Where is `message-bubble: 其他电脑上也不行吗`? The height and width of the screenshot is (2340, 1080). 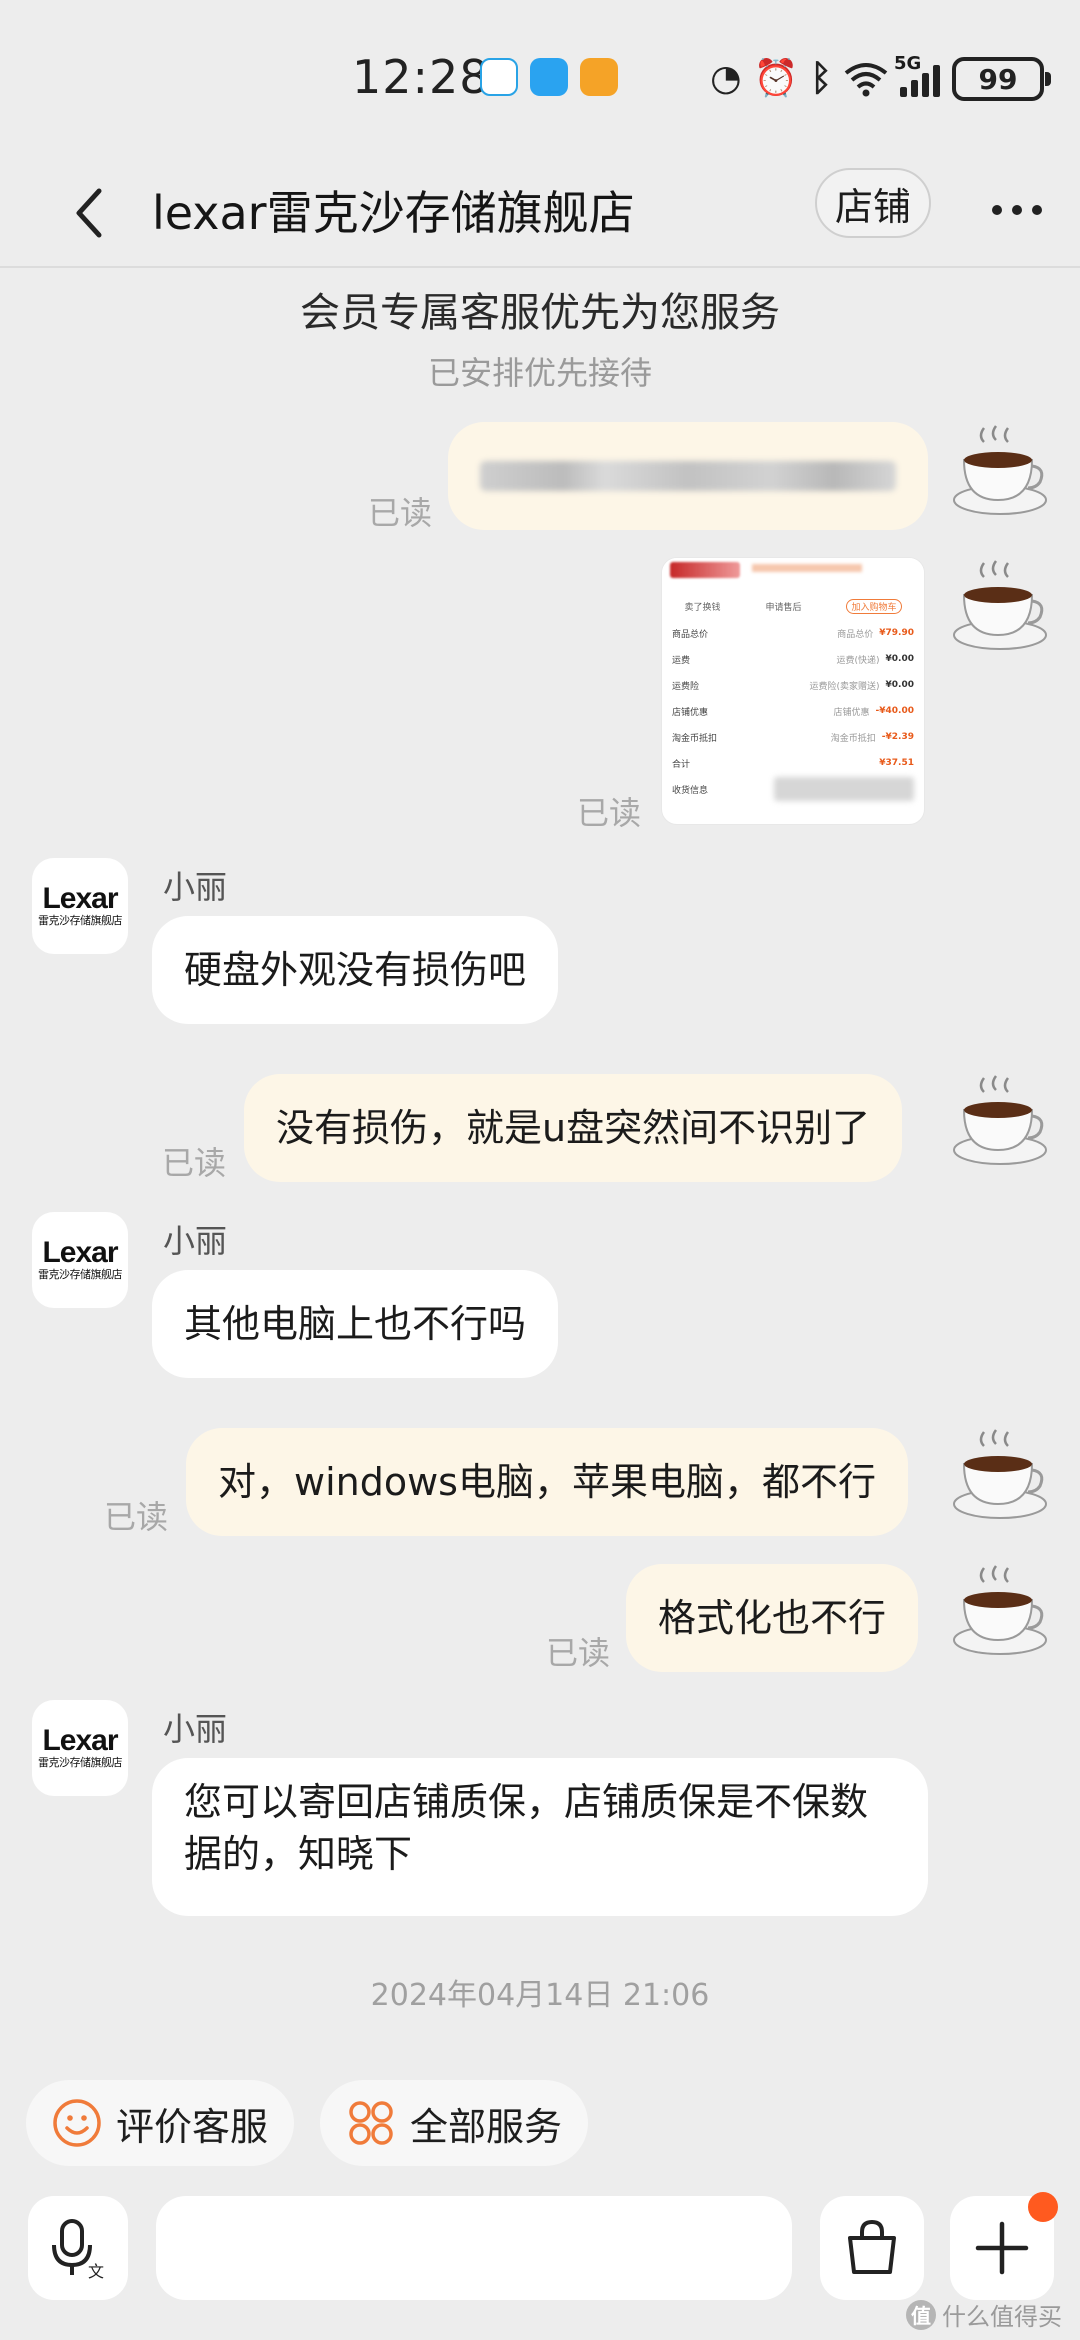
message-bubble: 其他电脑上也不行吗 is located at coordinates (355, 1324).